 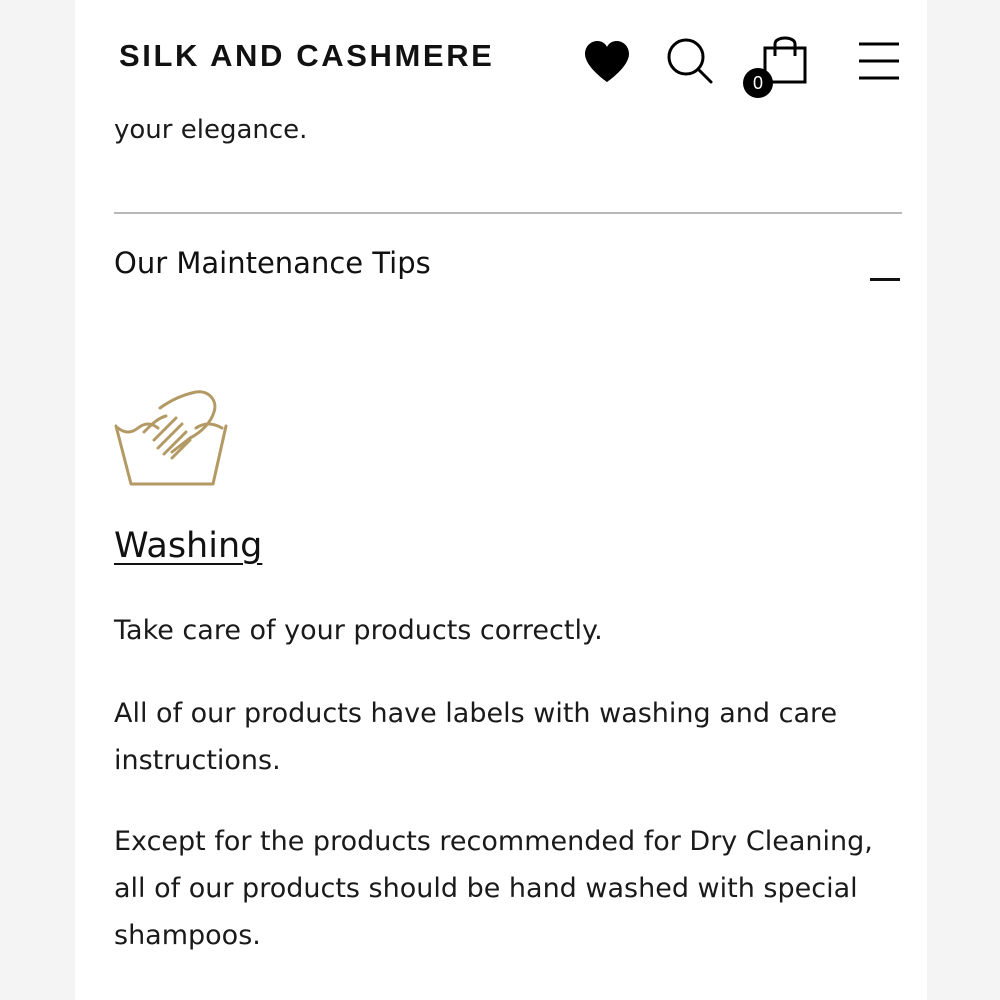 I want to click on accordion-title: Our Maintenance Tips, so click(x=272, y=263).